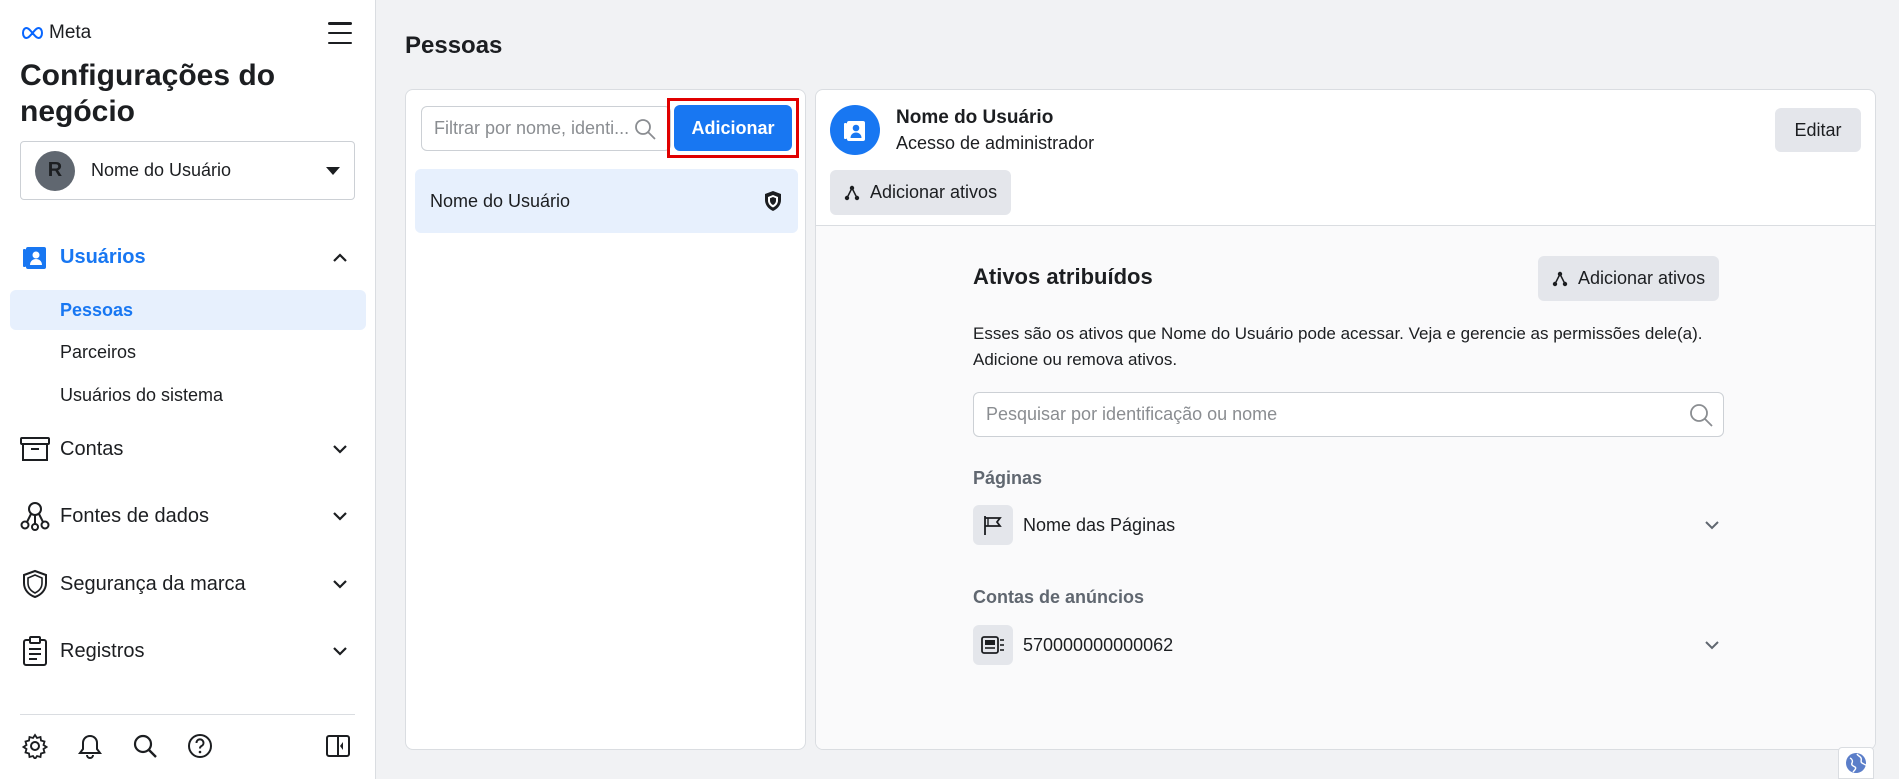  Describe the element at coordinates (32, 33) in the screenshot. I see `meta-infinity-icon` at that location.